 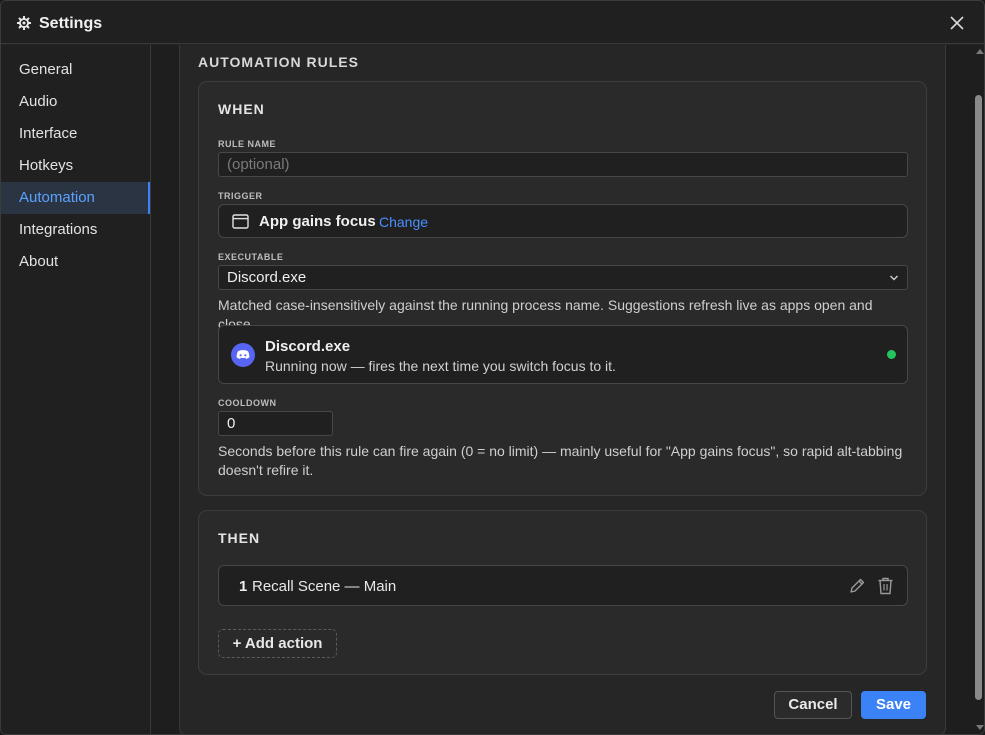 What do you see at coordinates (240, 221) in the screenshot?
I see `window-icon` at bounding box center [240, 221].